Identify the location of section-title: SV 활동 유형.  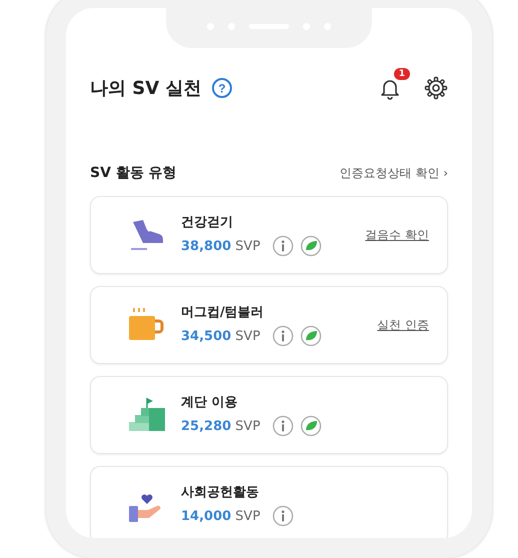
(133, 173).